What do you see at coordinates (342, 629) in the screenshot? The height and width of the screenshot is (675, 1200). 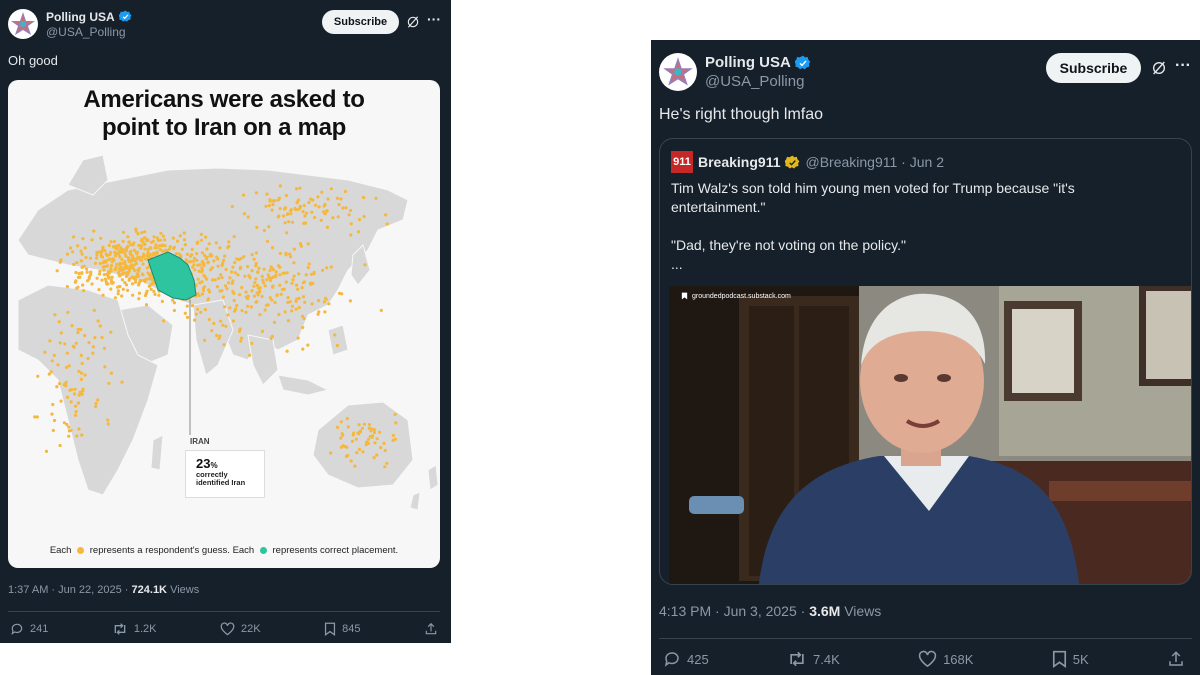 I see `bookmark-button: 845` at bounding box center [342, 629].